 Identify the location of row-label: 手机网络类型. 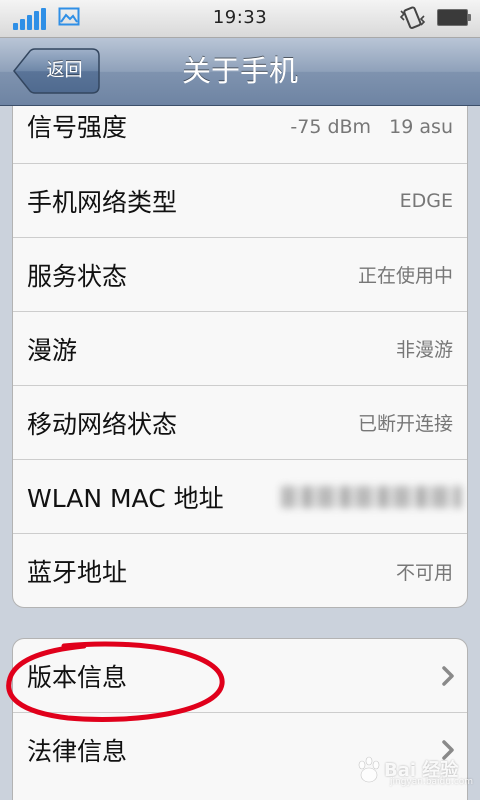
(102, 202).